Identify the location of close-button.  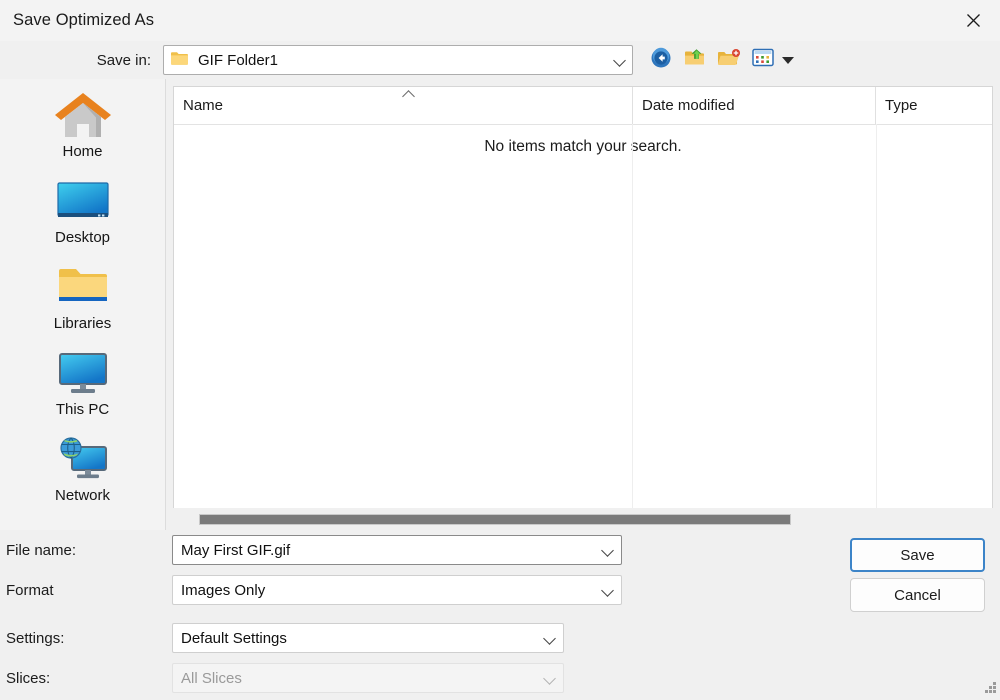
(973, 20).